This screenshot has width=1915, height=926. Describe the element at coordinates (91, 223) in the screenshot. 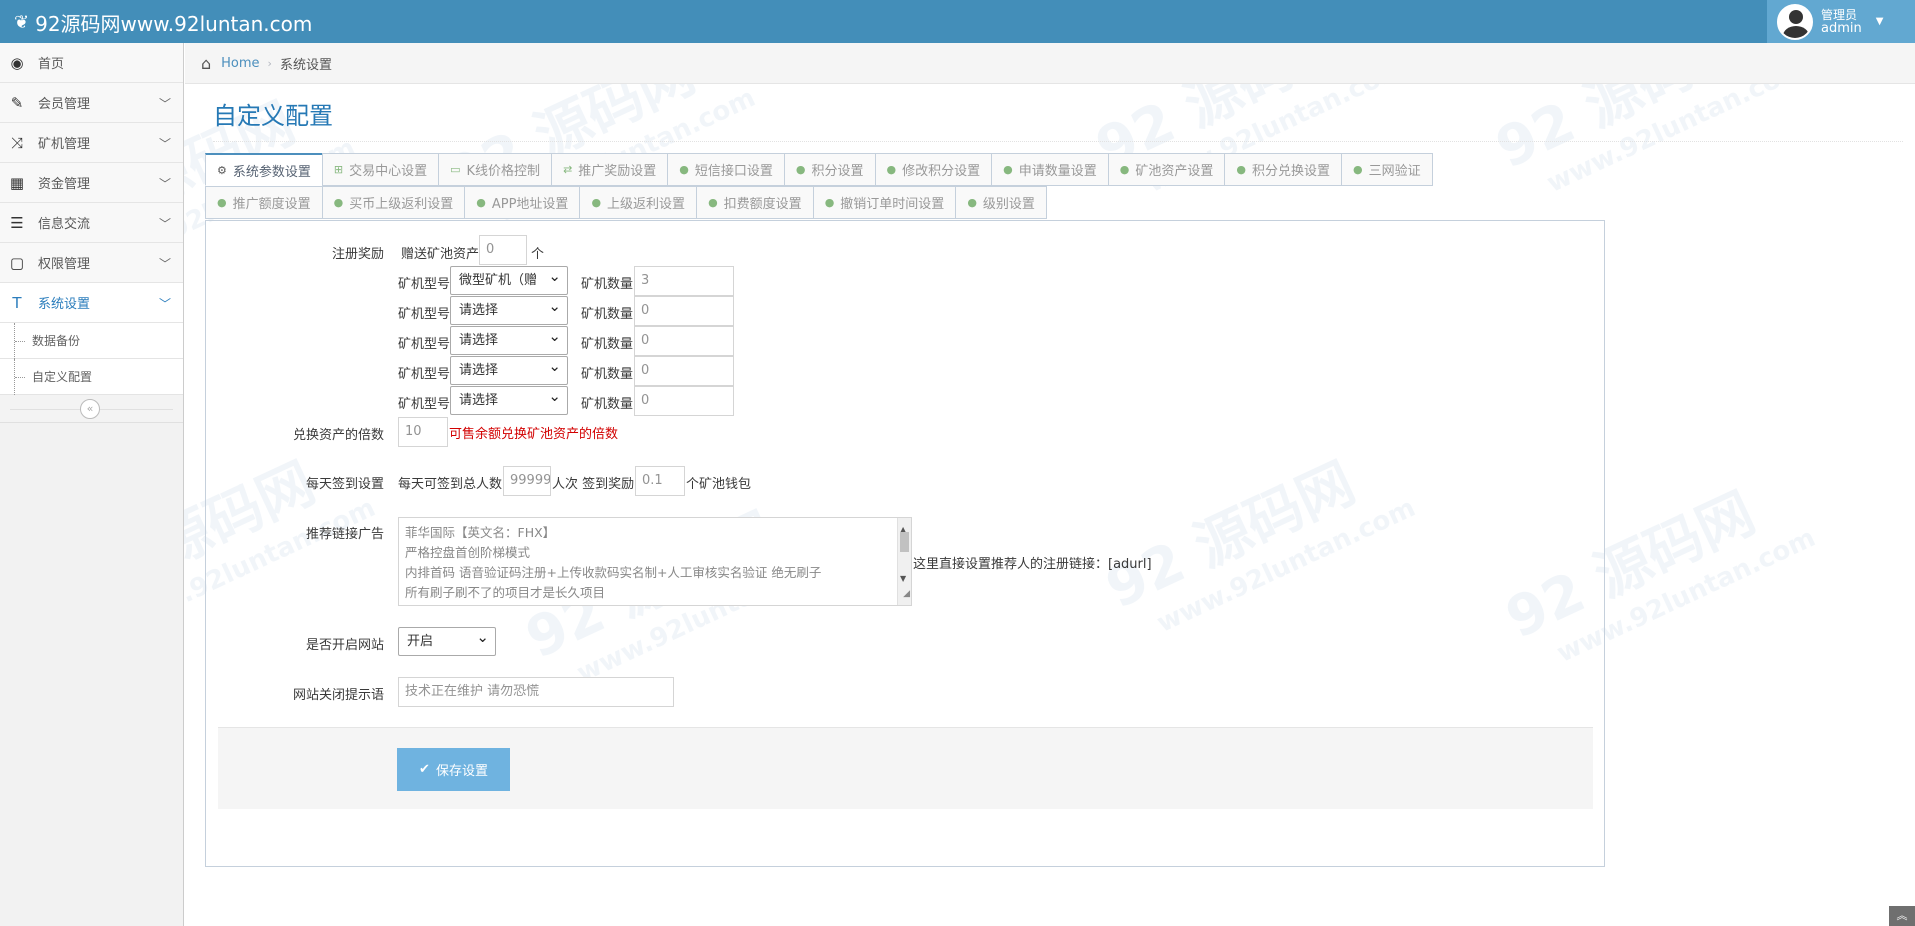

I see `sidebar-item-messages: ☰ 信息交流 ﹀` at that location.